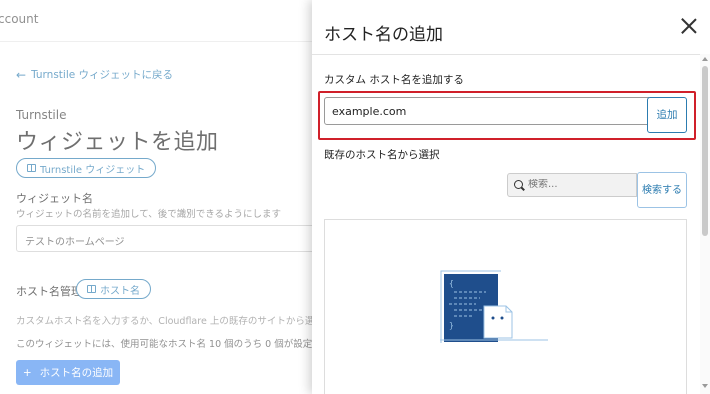 This screenshot has height=394, width=710. What do you see at coordinates (580, 184) in the screenshot?
I see `search-input` at bounding box center [580, 184].